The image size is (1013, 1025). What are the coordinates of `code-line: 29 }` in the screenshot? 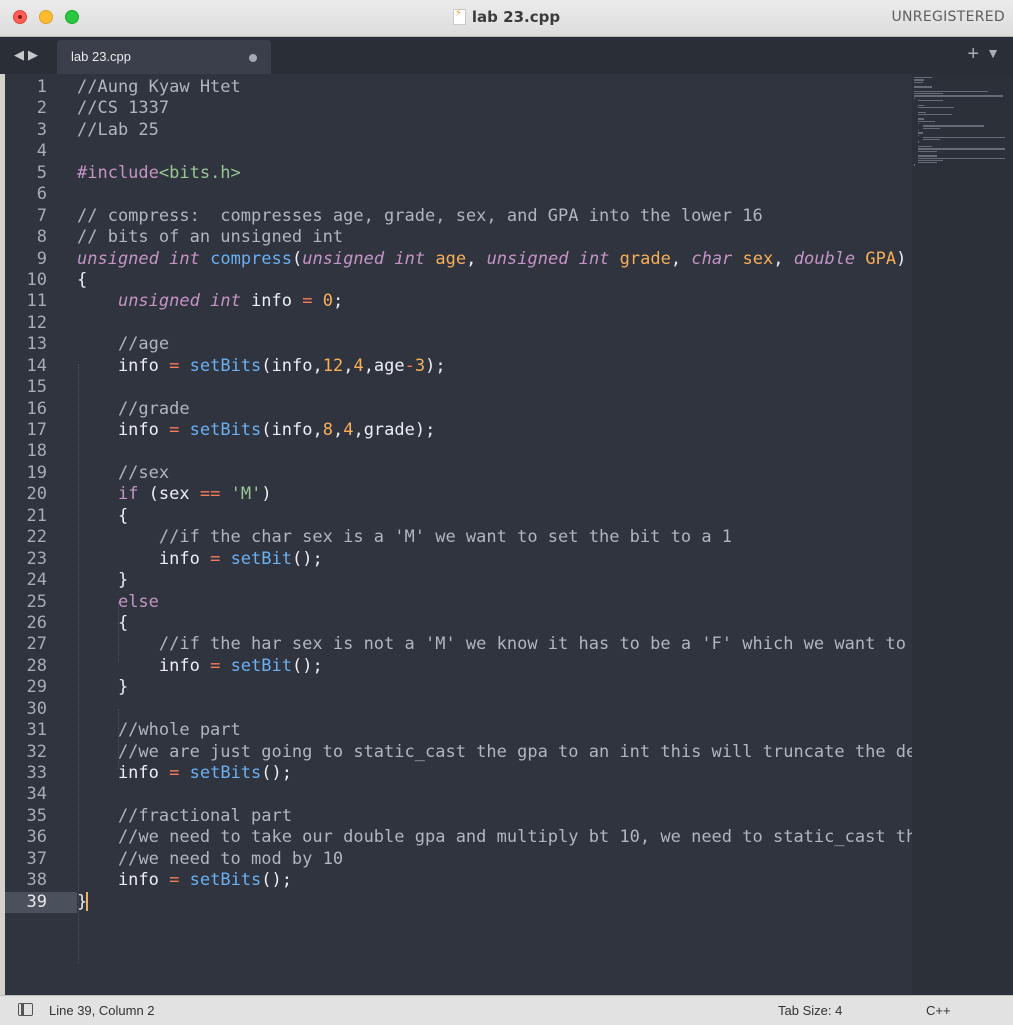 It's located at (456, 687).